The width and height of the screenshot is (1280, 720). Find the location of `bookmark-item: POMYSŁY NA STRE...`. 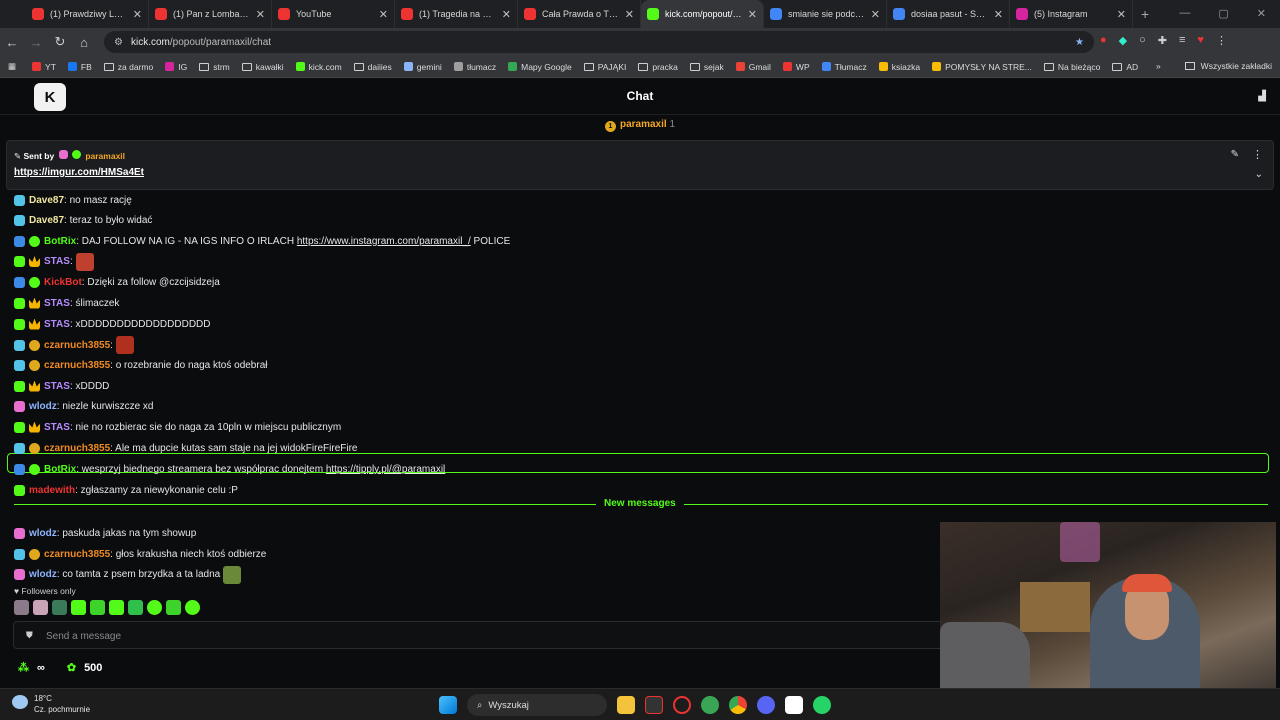

bookmark-item: POMYSŁY NA STRE... is located at coordinates (982, 67).